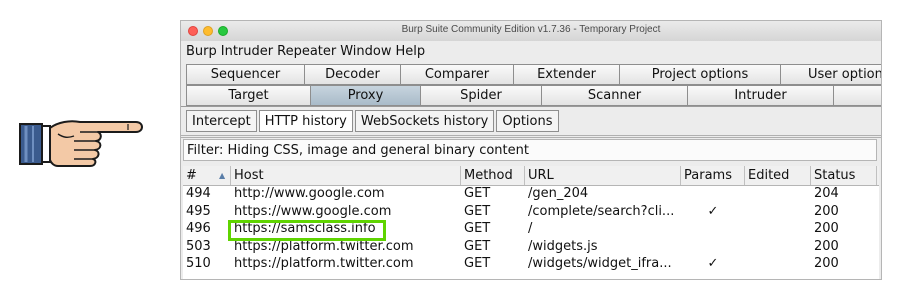 This screenshot has height=296, width=898. I want to click on sort-ascending-icon: ▲, so click(222, 175).